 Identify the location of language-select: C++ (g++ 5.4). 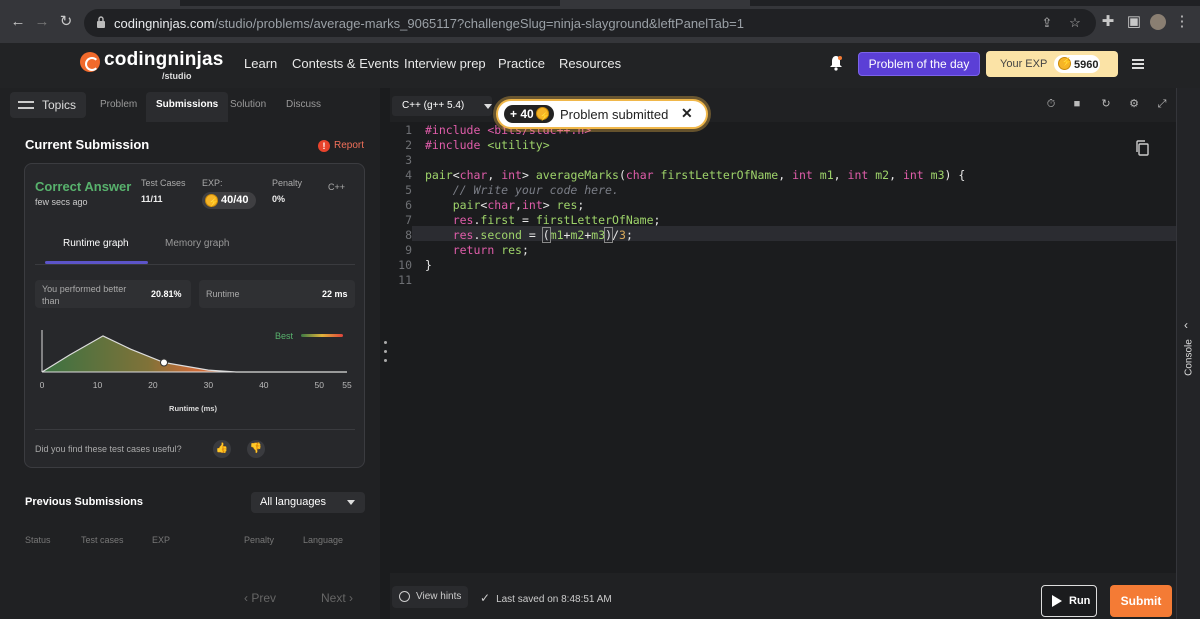
(442, 106).